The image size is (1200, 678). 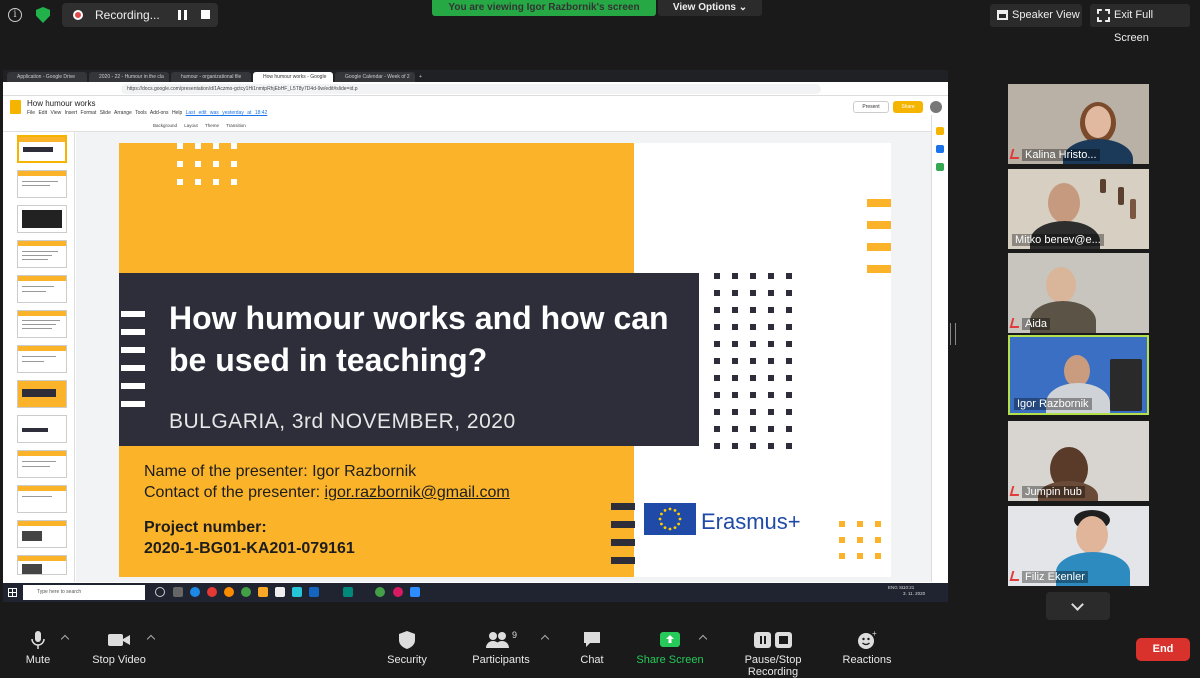 I want to click on contact-email-link: igor.razbornik@gmail.com, so click(x=417, y=492).